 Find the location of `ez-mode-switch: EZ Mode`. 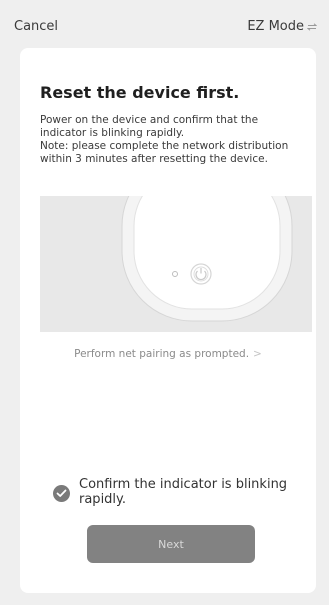

ez-mode-switch: EZ Mode is located at coordinates (282, 26).